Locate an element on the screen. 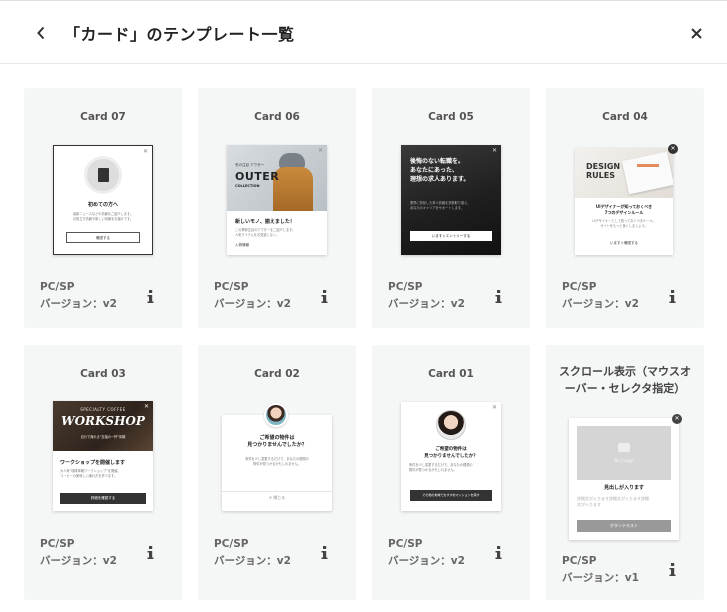 The image size is (727, 612). preview-body: 業界に特化した求人情報を多数取り揃え、 あなたのキャリアをサポートします。 is located at coordinates (440, 205).